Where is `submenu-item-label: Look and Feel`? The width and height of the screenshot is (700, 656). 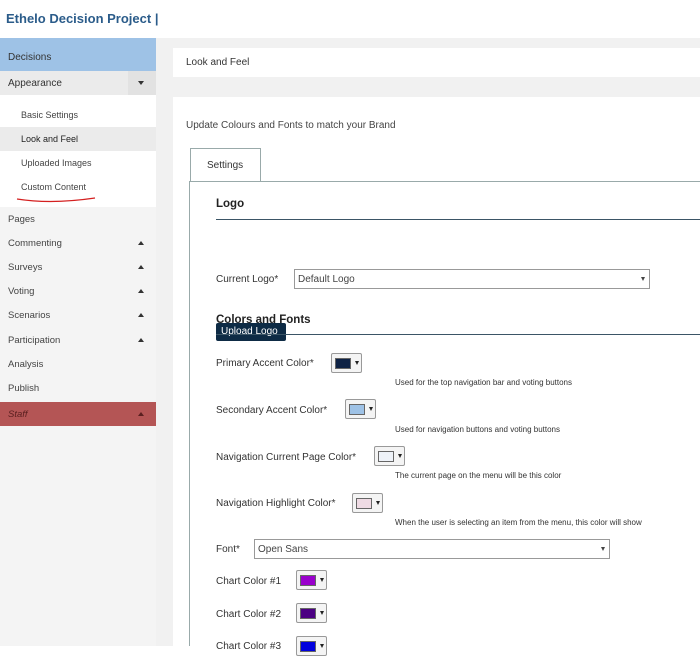
submenu-item-label: Look and Feel is located at coordinates (50, 139).